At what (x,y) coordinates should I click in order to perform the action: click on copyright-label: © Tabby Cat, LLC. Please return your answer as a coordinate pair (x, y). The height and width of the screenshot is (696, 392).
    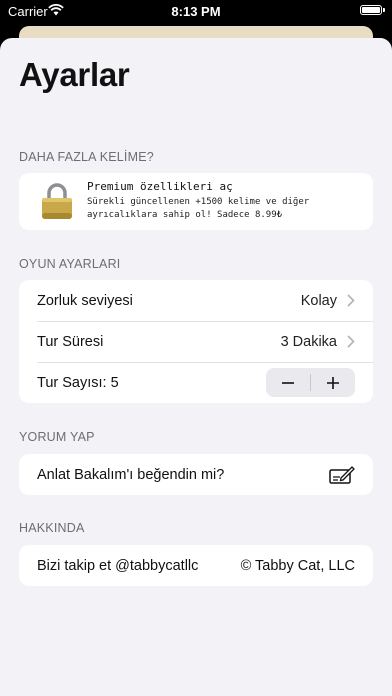
    Looking at the image, I should click on (297, 565).